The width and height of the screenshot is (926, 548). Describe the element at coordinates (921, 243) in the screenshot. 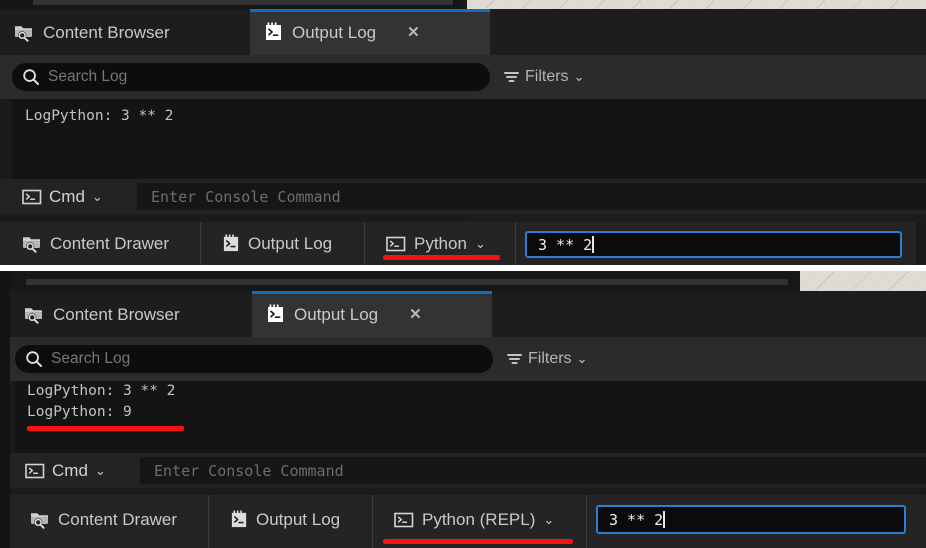

I see `panel-right-edge-top` at that location.